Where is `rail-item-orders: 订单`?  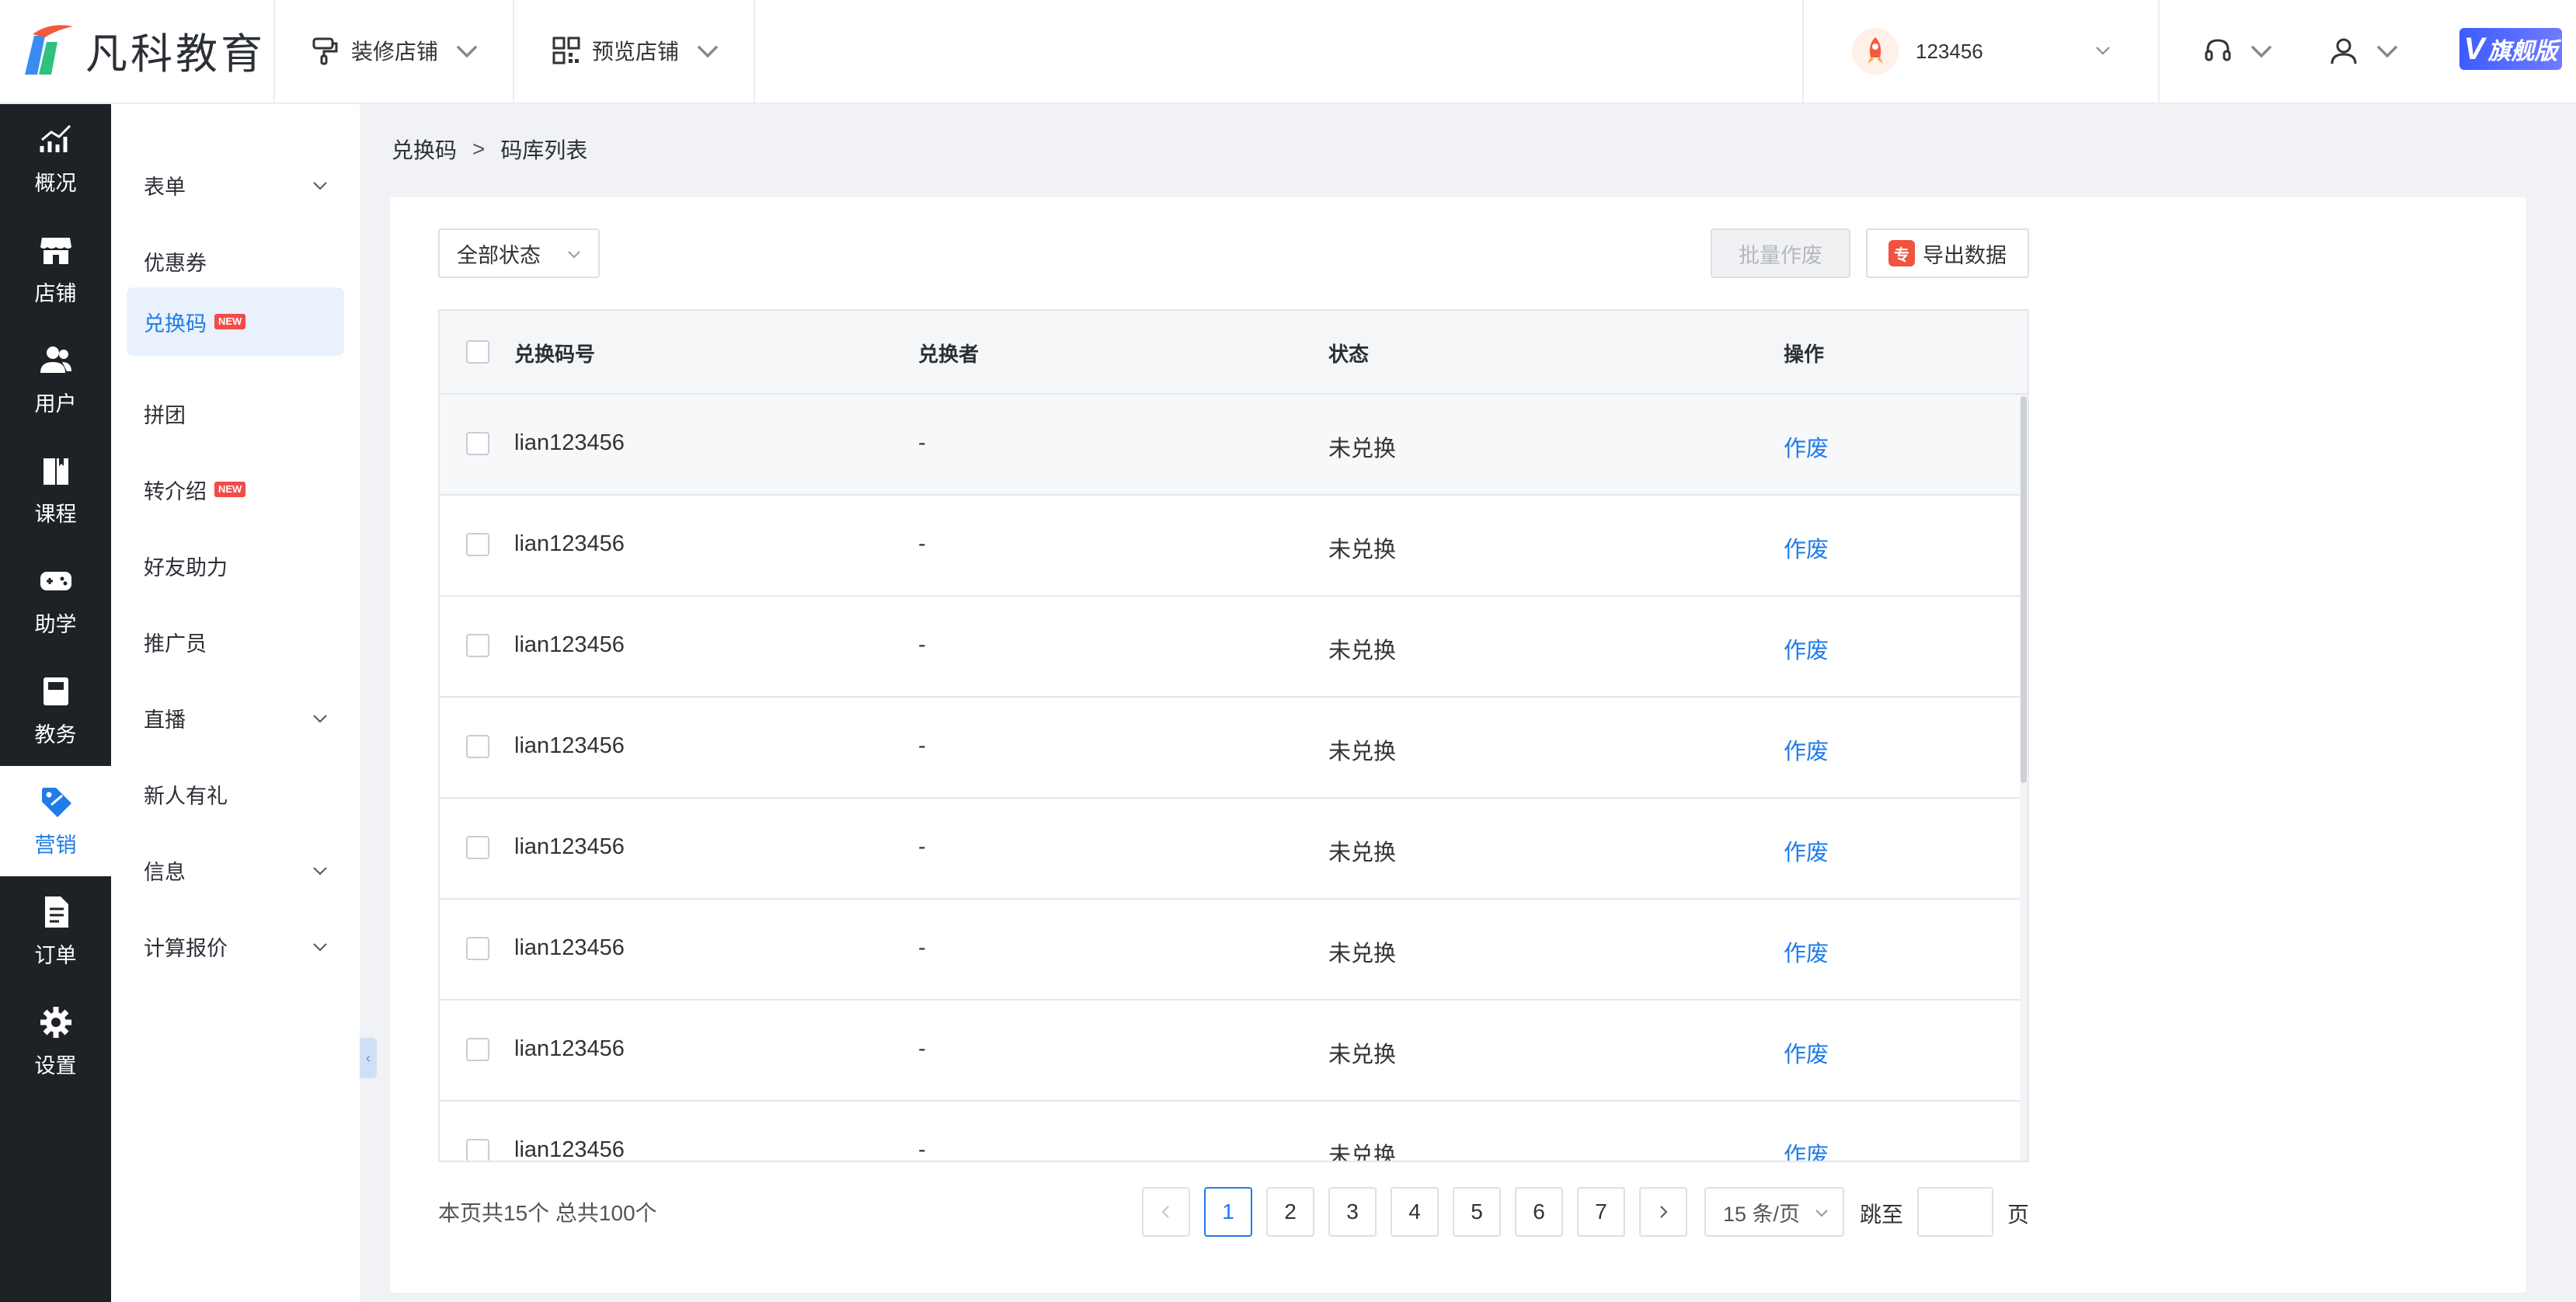 rail-item-orders: 订单 is located at coordinates (55, 931).